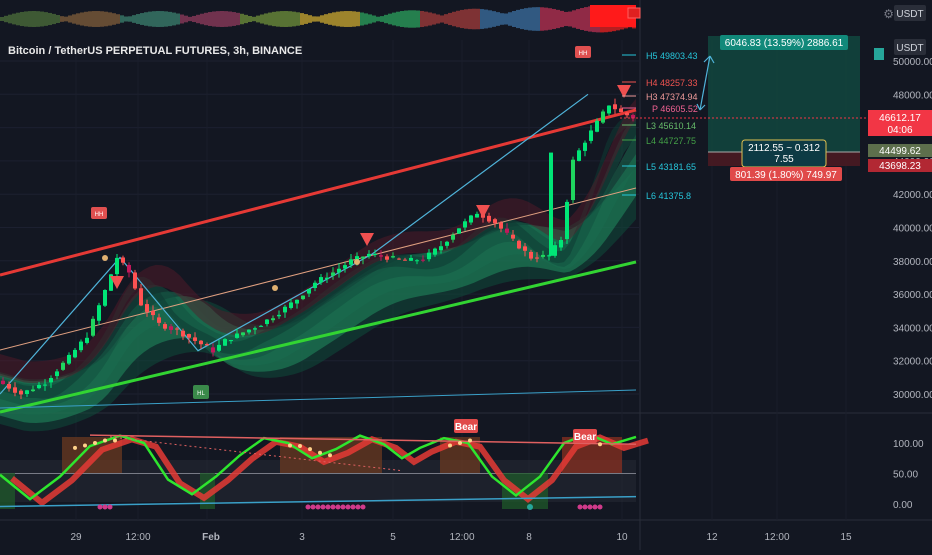 Image resolution: width=932 pixels, height=555 pixels. What do you see at coordinates (912, 262) in the screenshot?
I see `price-tick-label: 38000.00` at bounding box center [912, 262].